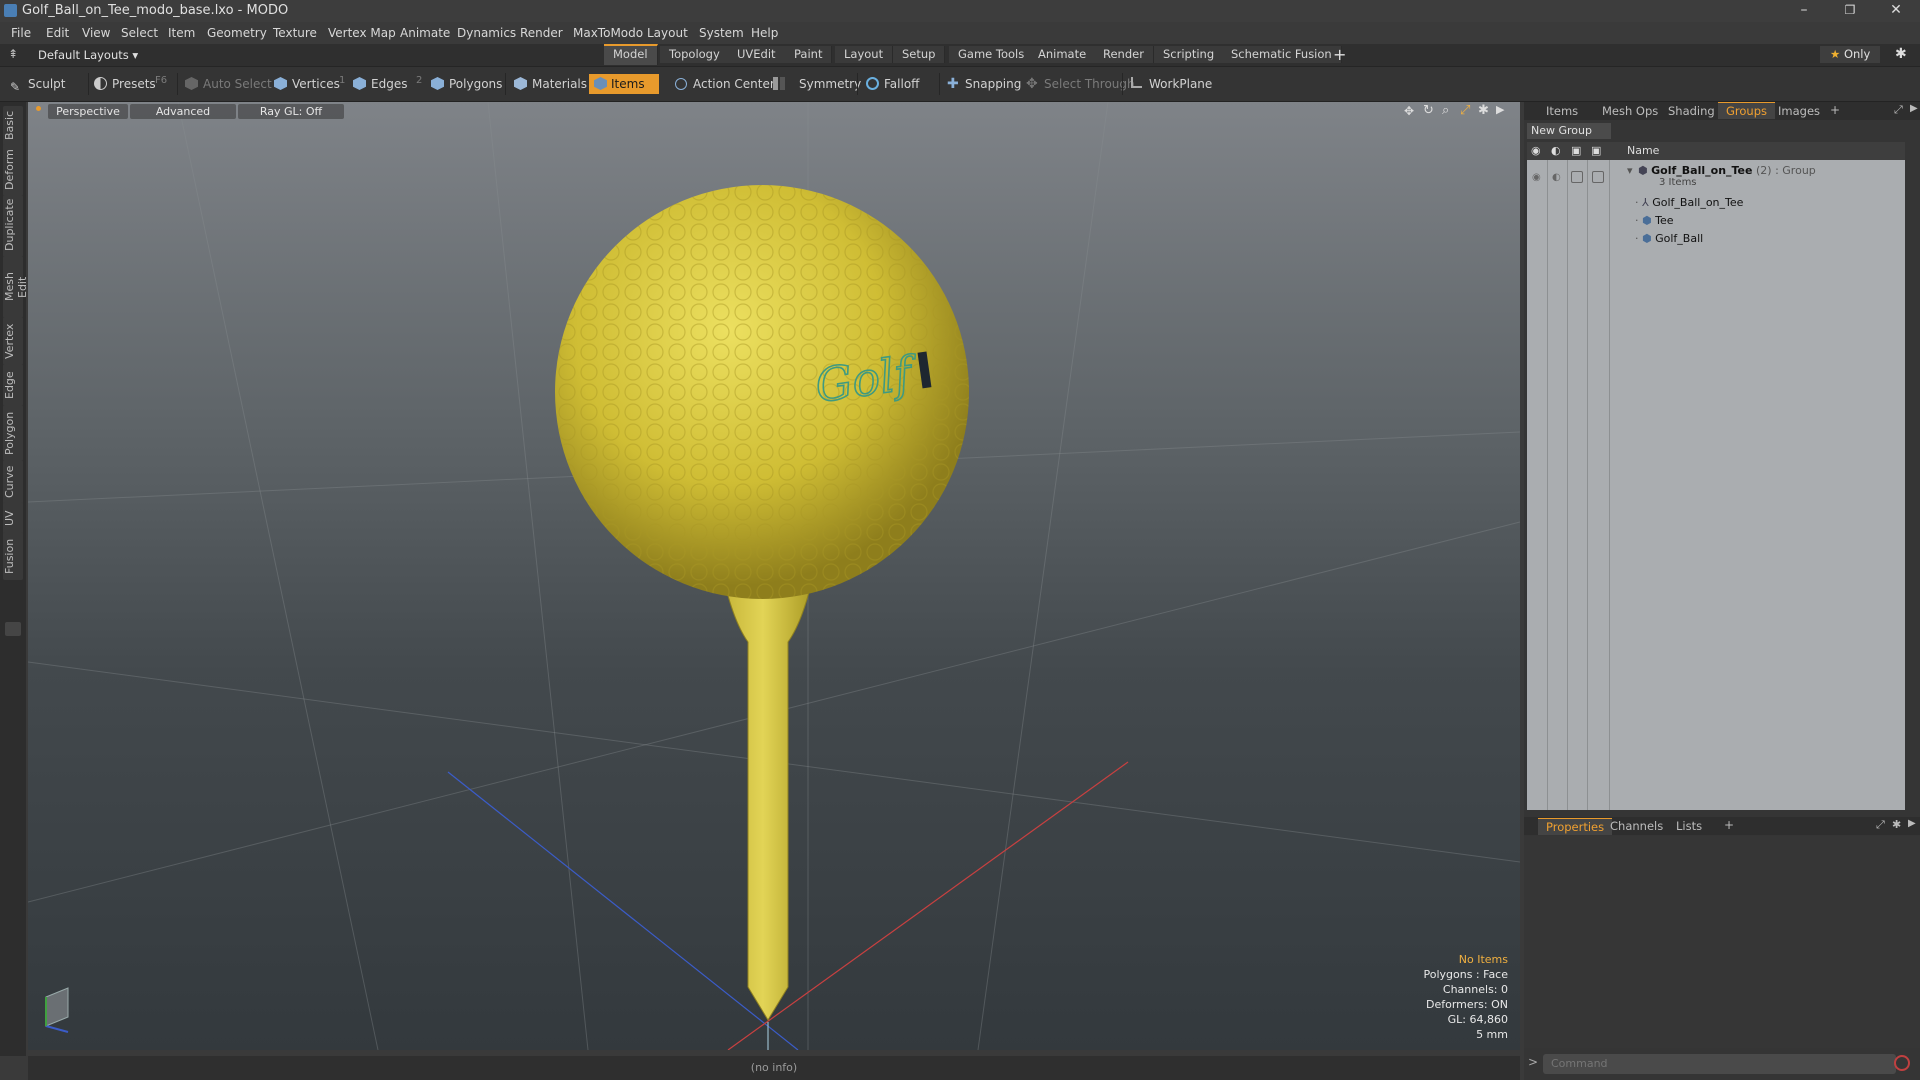 This screenshot has height=1080, width=1920. What do you see at coordinates (1575, 826) in the screenshot?
I see `tab-properties: Properties` at bounding box center [1575, 826].